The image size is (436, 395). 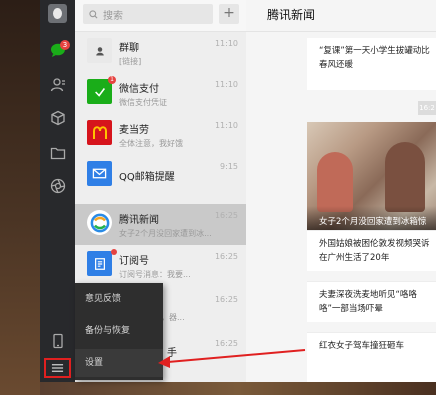 I want to click on chat-item-mcdonalds: 麦当劳 全体注意，我好饿 11:10, so click(x=160, y=134).